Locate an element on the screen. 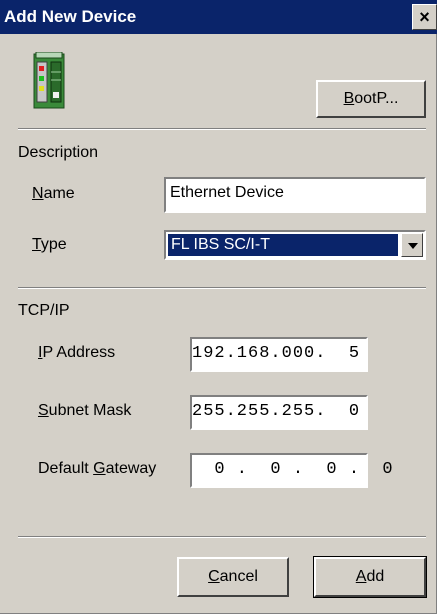 The width and height of the screenshot is (437, 614). subnet-mask-field: 255.255.255. 0 is located at coordinates (279, 412).